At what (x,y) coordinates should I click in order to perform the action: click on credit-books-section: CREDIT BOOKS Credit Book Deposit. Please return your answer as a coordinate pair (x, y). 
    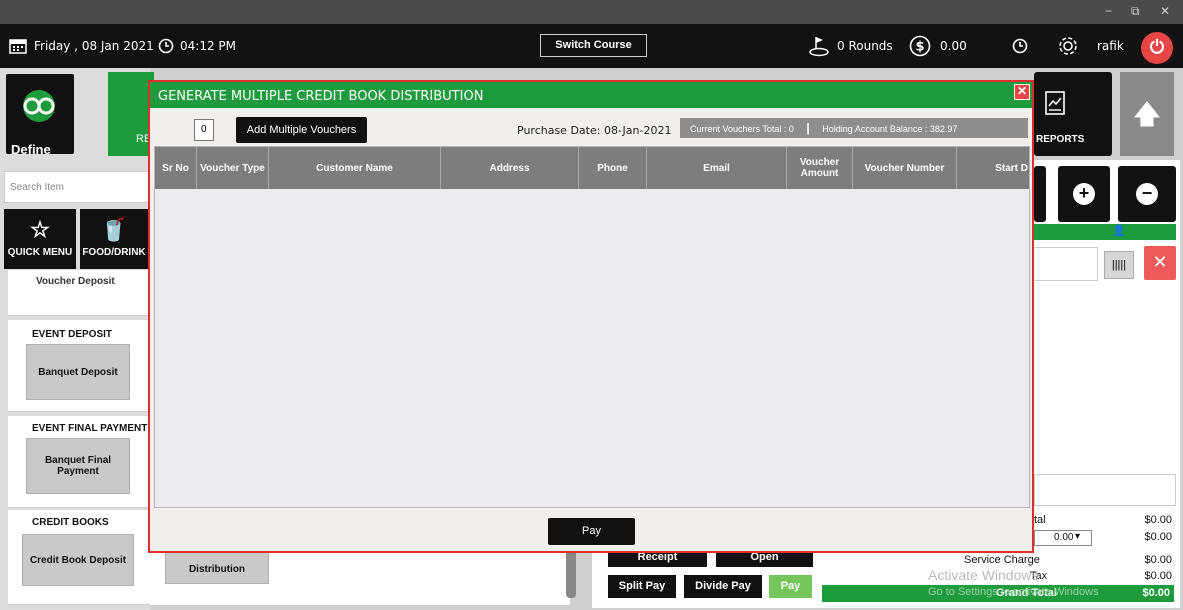
    Looking at the image, I should click on (79, 557).